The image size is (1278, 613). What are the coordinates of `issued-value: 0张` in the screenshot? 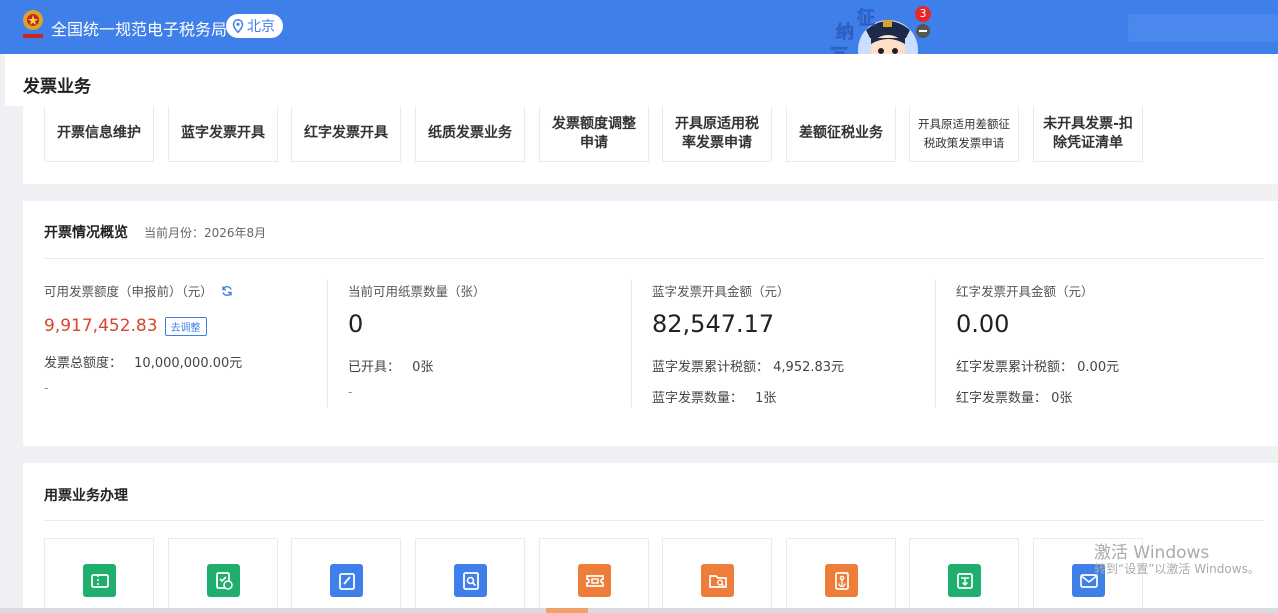 It's located at (423, 367).